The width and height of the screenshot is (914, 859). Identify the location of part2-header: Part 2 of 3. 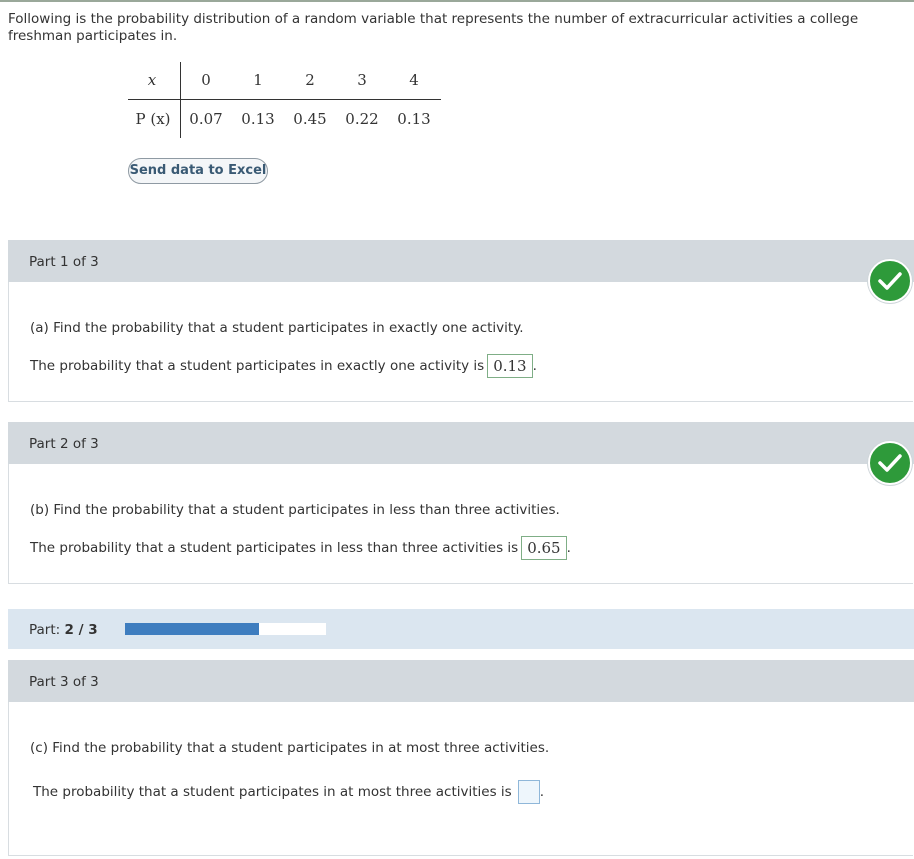
(461, 443).